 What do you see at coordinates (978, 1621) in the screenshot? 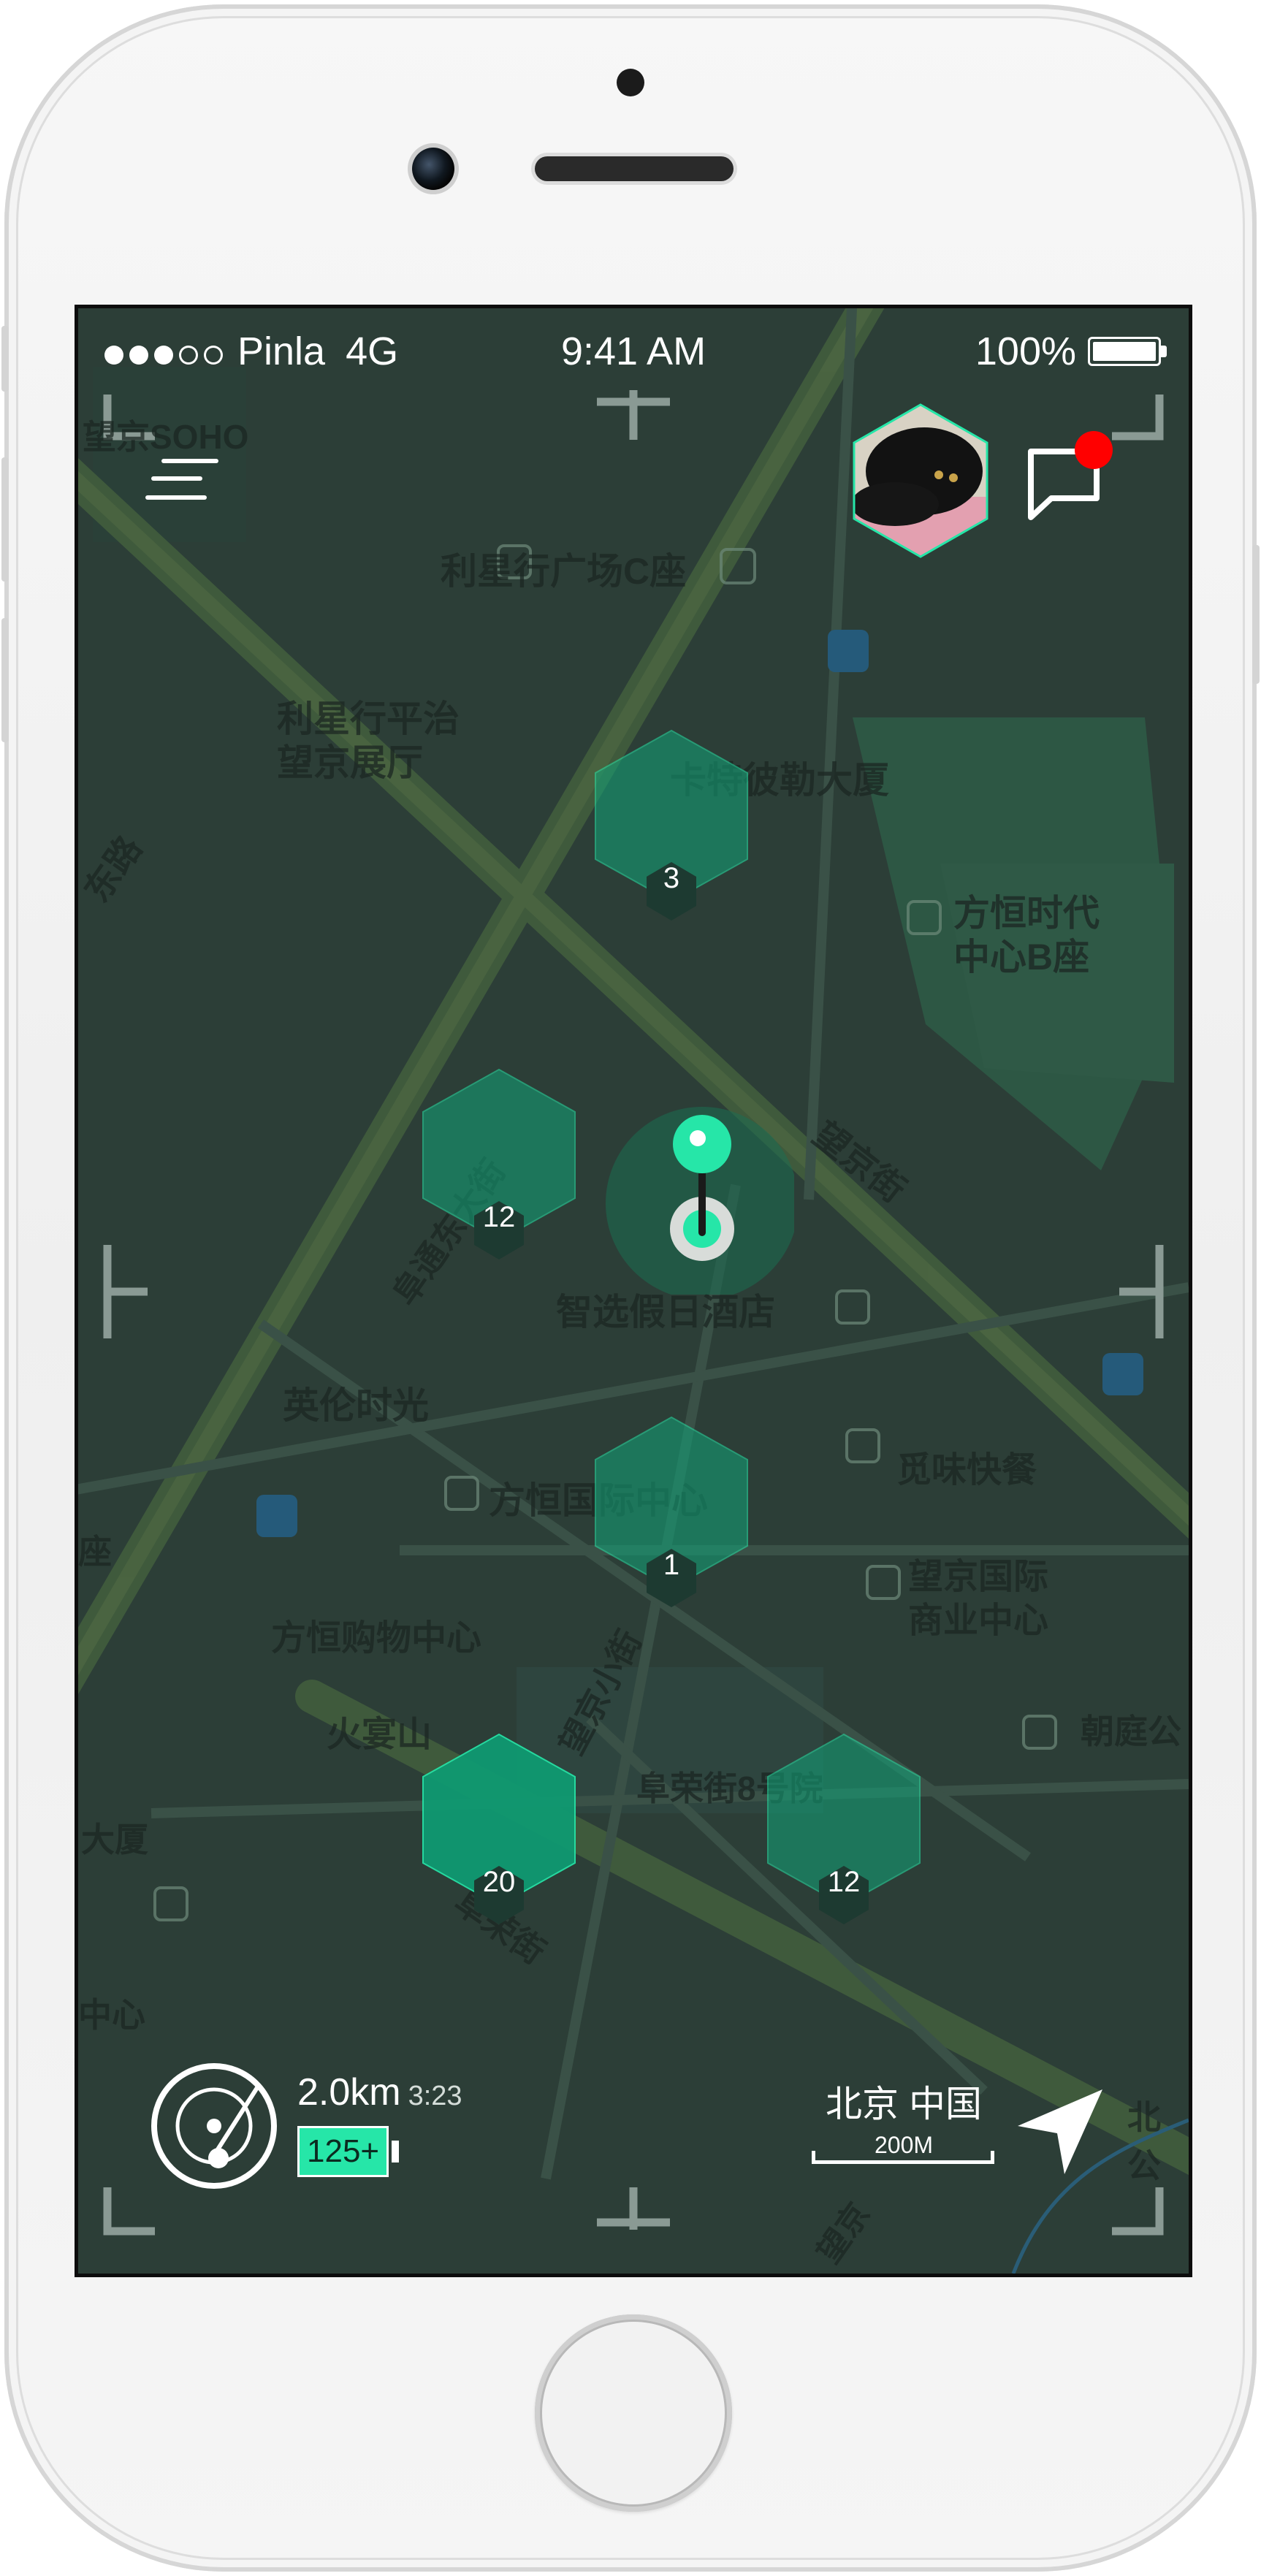
I see `map-label: 商业中心` at bounding box center [978, 1621].